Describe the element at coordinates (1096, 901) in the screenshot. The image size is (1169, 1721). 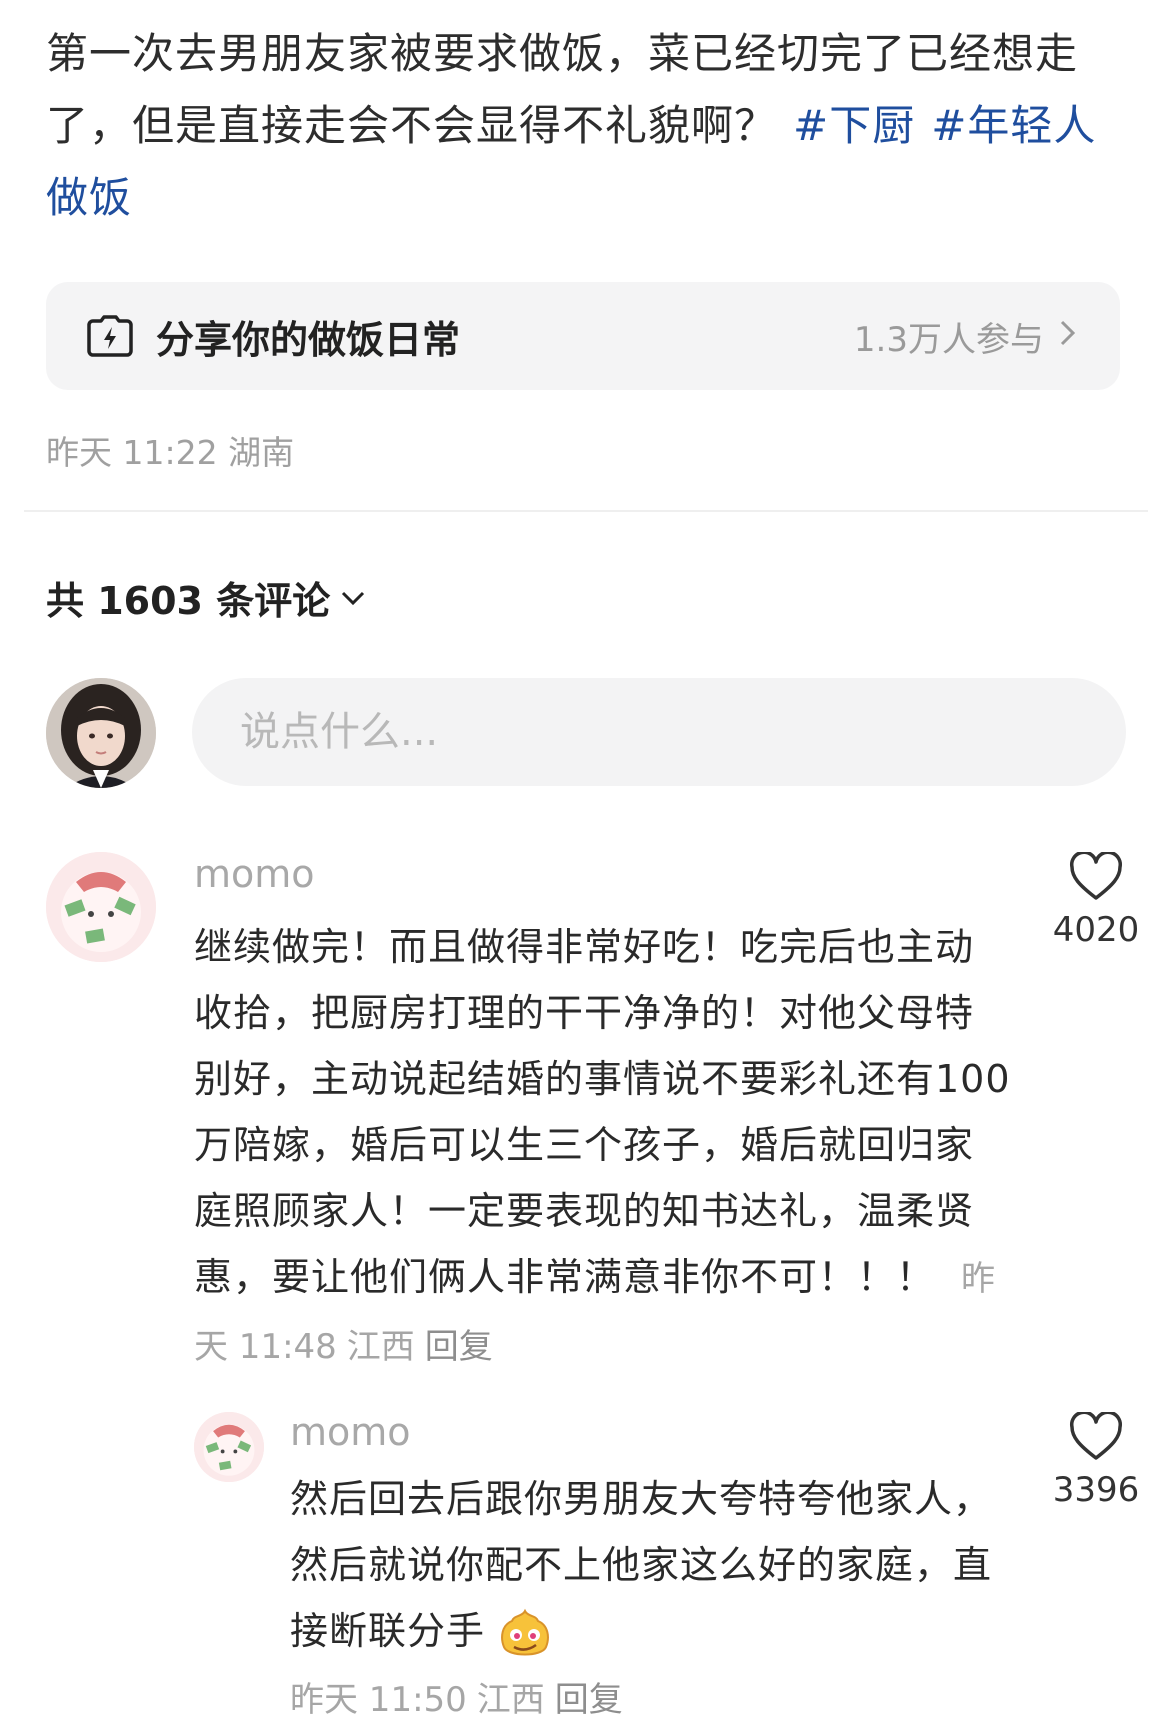
I see `like-button: 4020` at that location.